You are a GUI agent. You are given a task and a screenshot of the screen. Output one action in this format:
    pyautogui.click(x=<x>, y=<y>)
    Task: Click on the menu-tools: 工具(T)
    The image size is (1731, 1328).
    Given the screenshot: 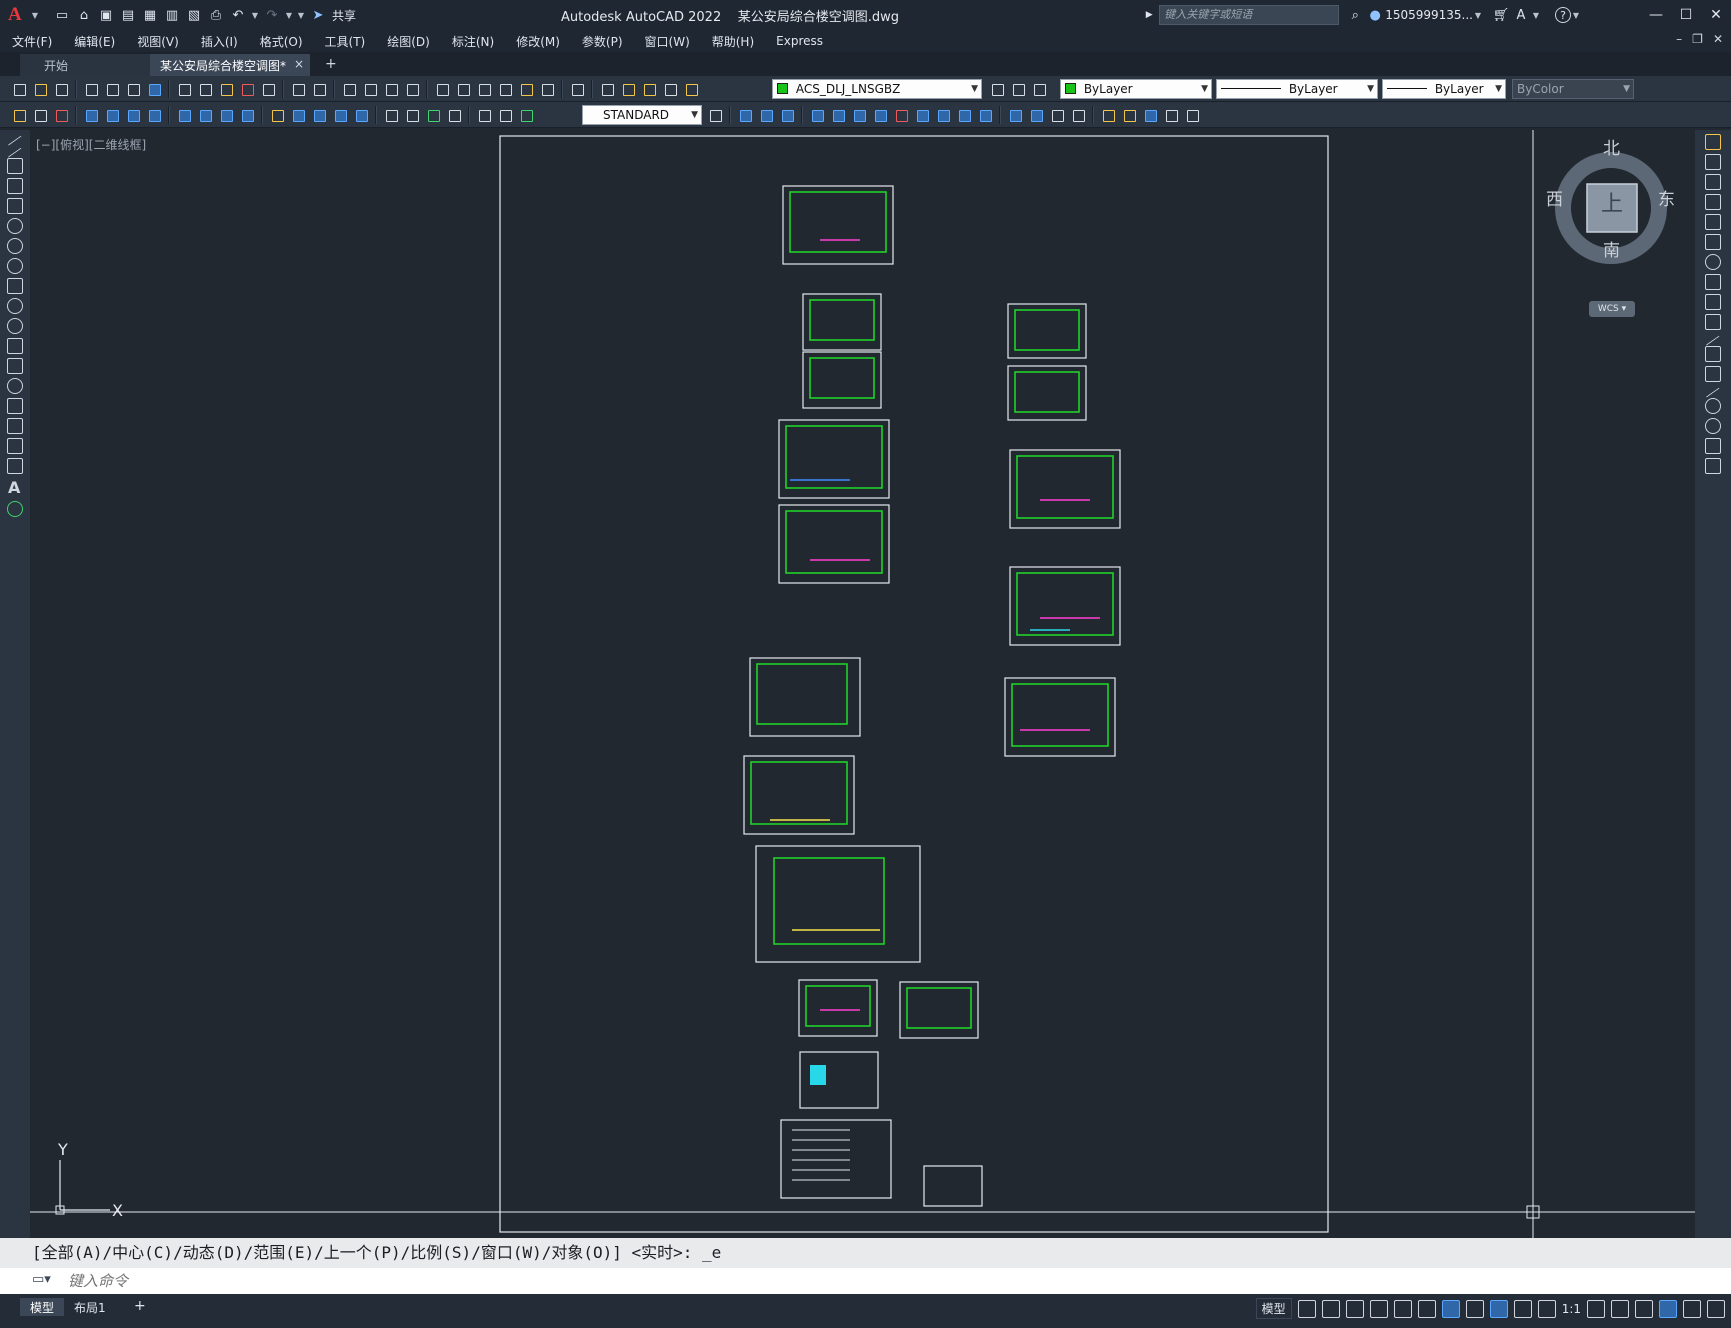 What is the action you would take?
    pyautogui.click(x=345, y=41)
    